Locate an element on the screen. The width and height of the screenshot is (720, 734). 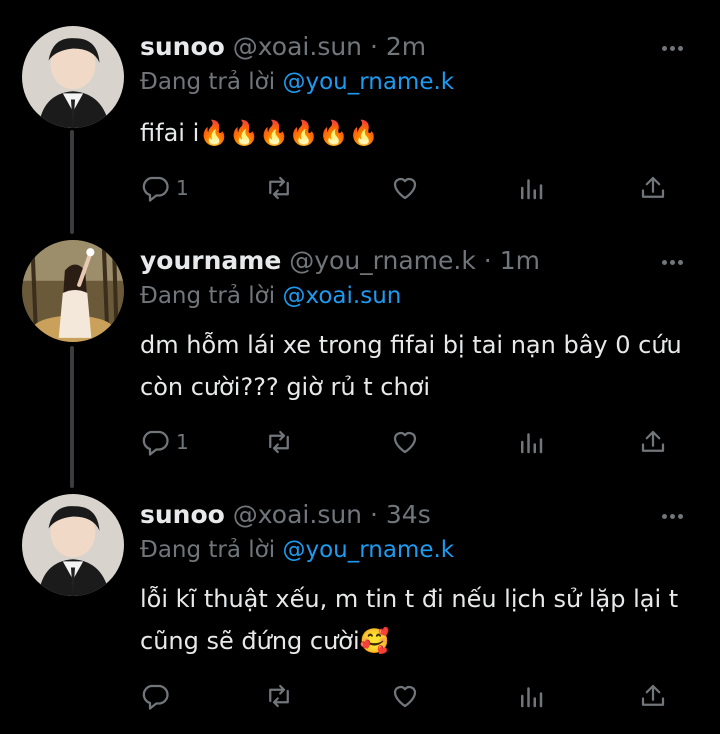
mention-link: @xoai.sun is located at coordinates (341, 296).